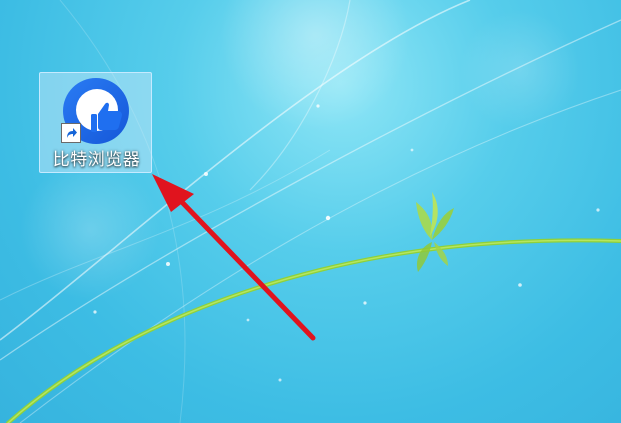  I want to click on shortcut-label: 比特浏览器, so click(96, 160).